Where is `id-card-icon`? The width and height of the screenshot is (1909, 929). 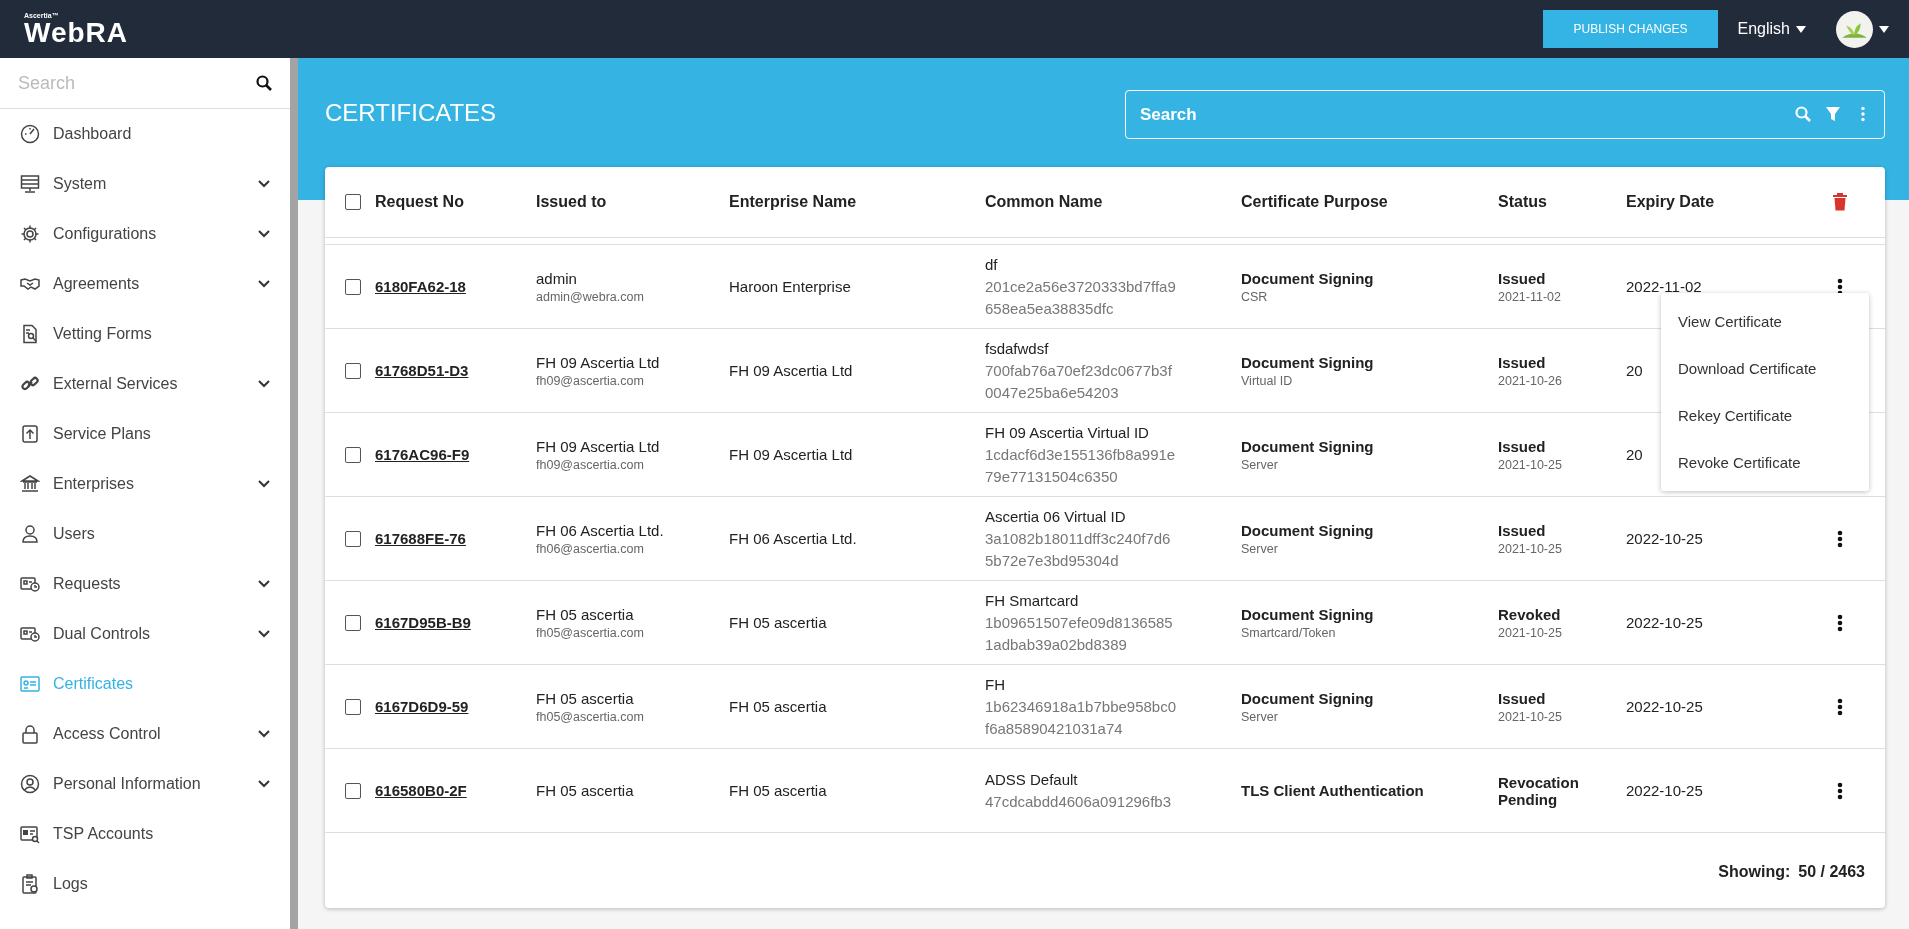 id-card-icon is located at coordinates (30, 684).